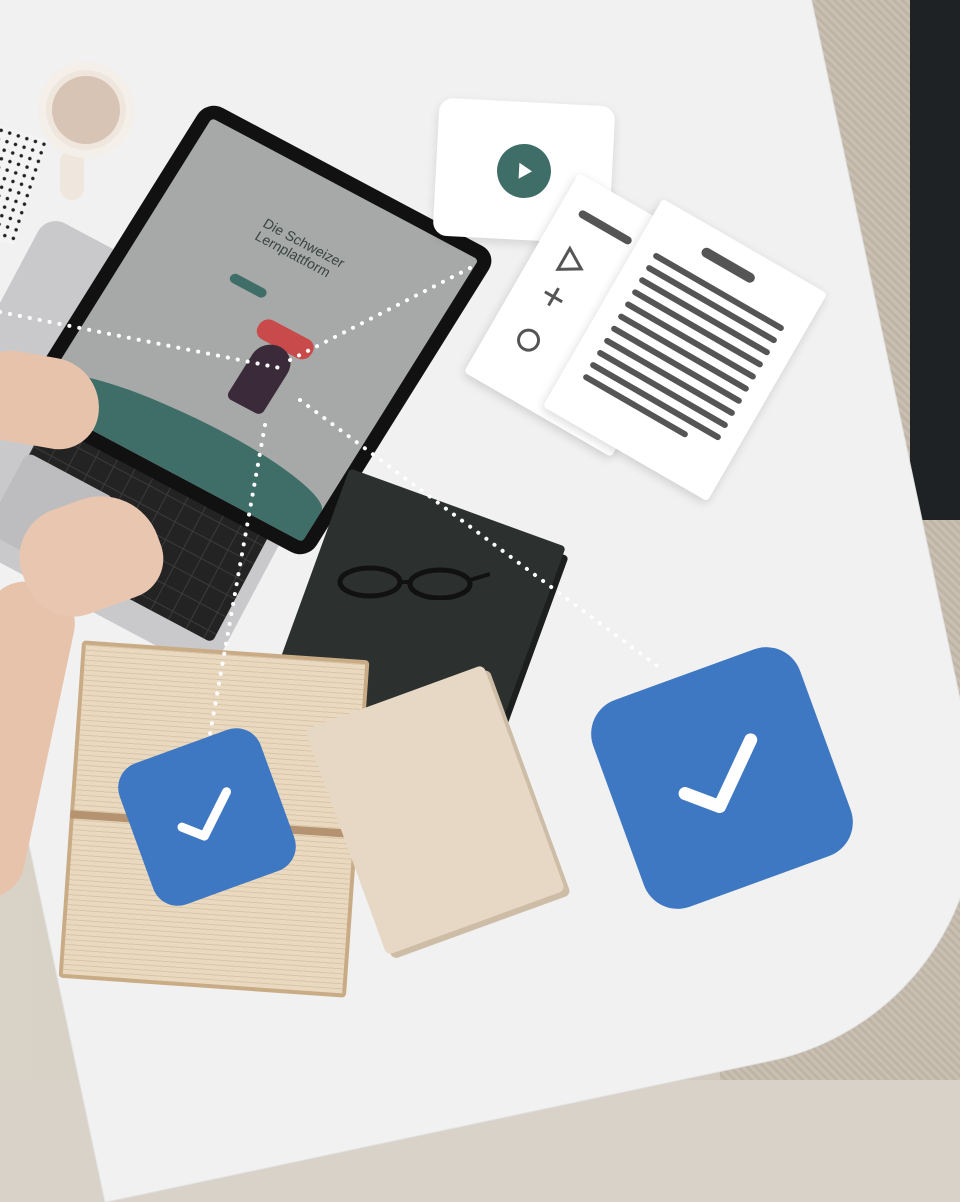 Image resolution: width=960 pixels, height=1202 pixels. I want to click on play-icon, so click(524, 171).